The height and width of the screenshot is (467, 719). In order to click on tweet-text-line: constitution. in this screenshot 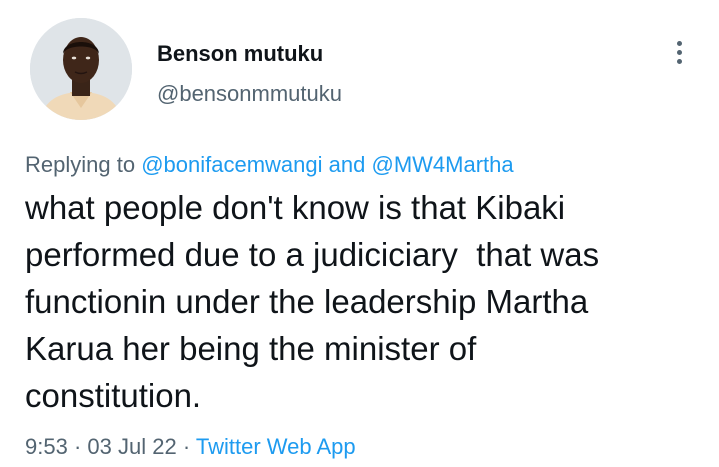, I will do `click(113, 395)`.